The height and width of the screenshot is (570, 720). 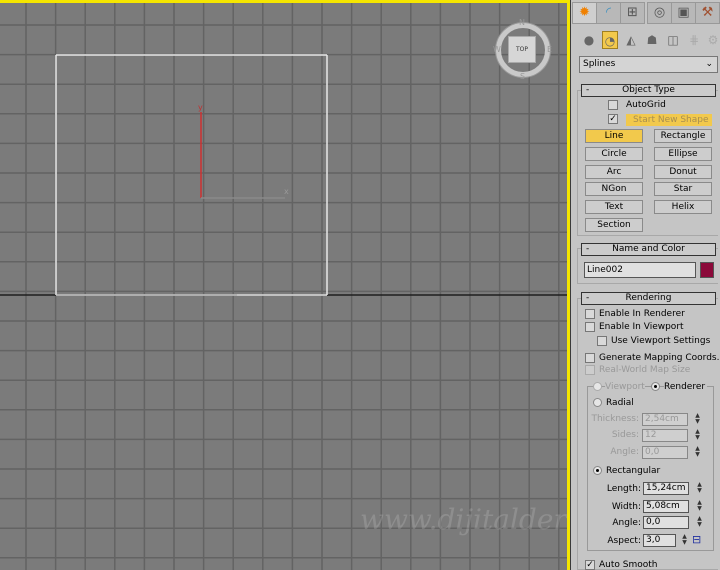 I want to click on width-spinner: ▲ ▼, so click(x=699, y=506).